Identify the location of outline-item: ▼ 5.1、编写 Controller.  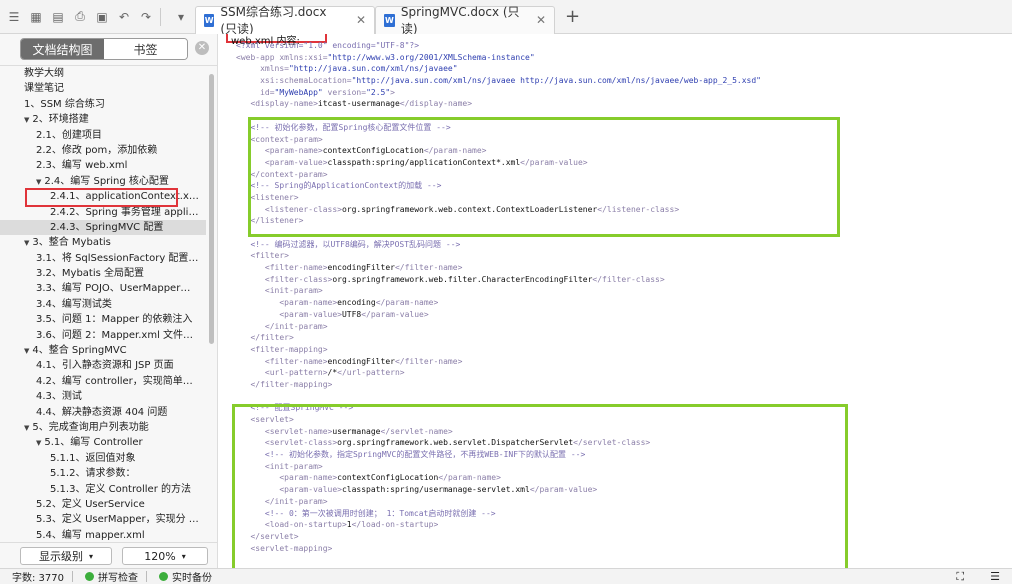
(103, 442).